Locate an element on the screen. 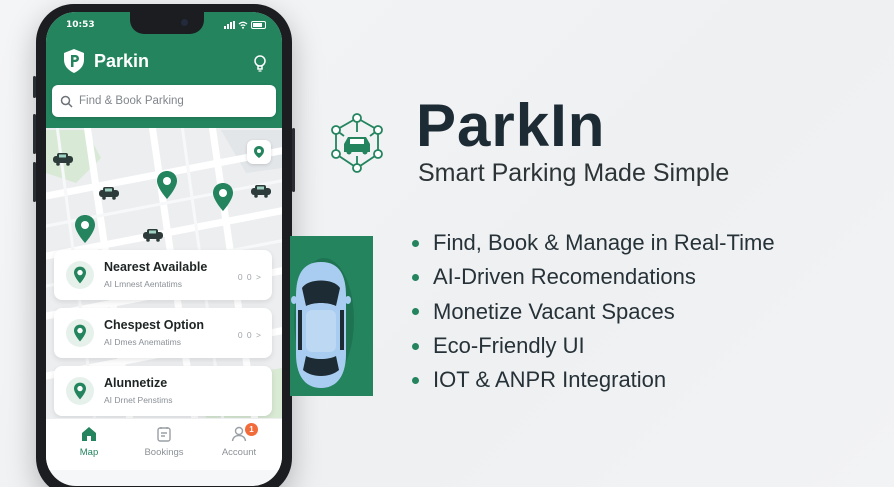 The image size is (894, 487). status-icons is located at coordinates (245, 25).